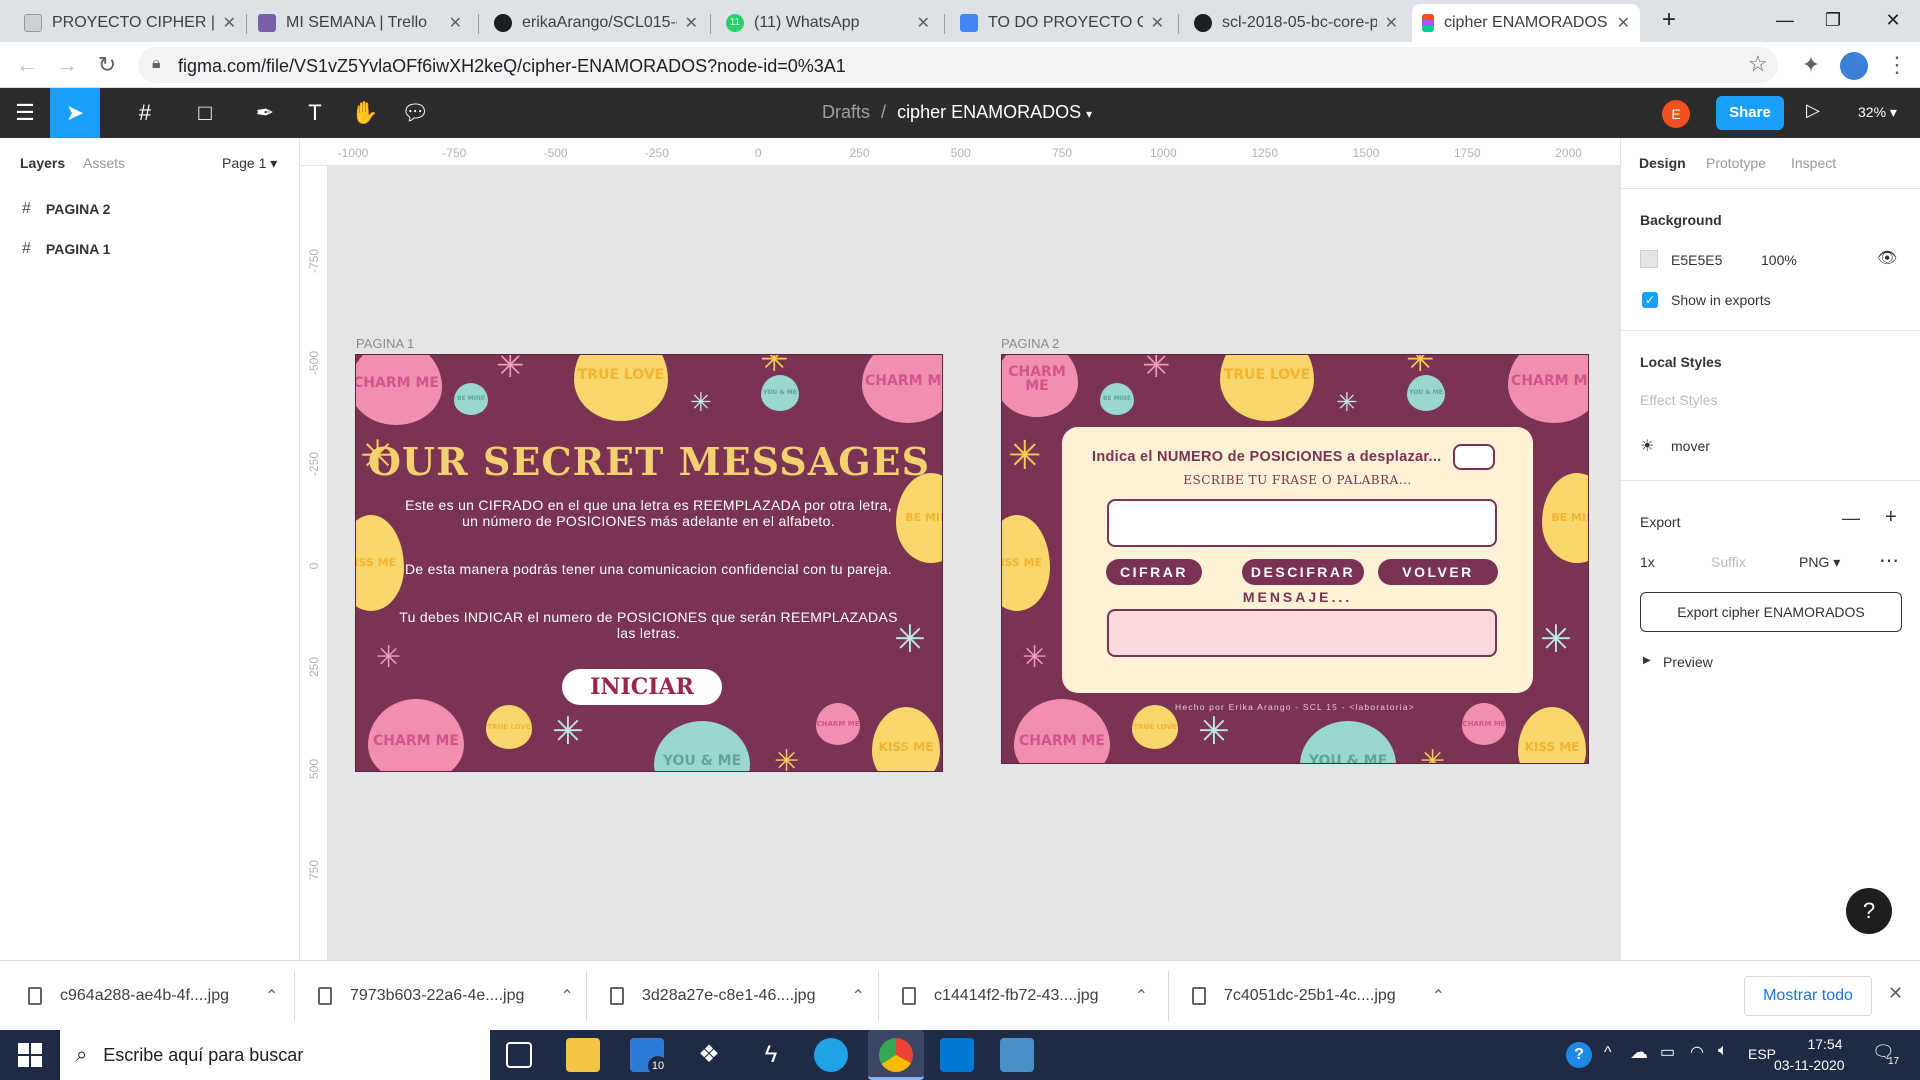 This screenshot has width=1920, height=1080. I want to click on download-item: 3d28a27e-c8e1-46....jpg ⌃, so click(737, 996).